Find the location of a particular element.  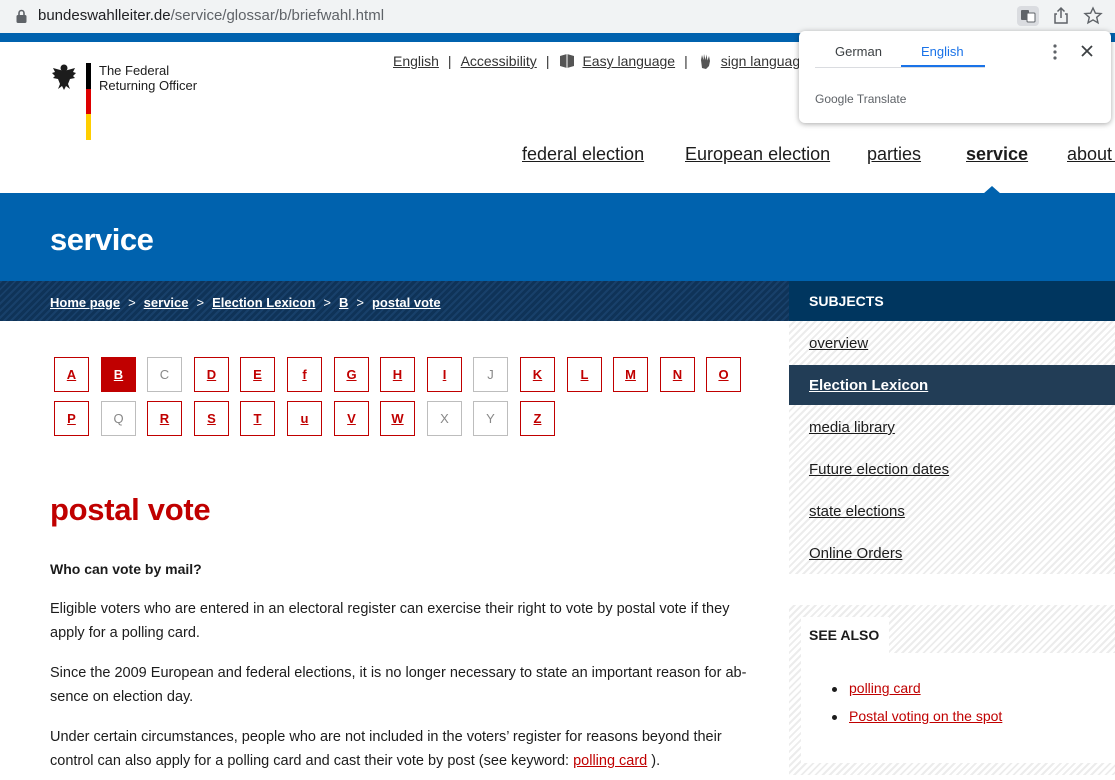

letter-a-button: A is located at coordinates (71, 374).